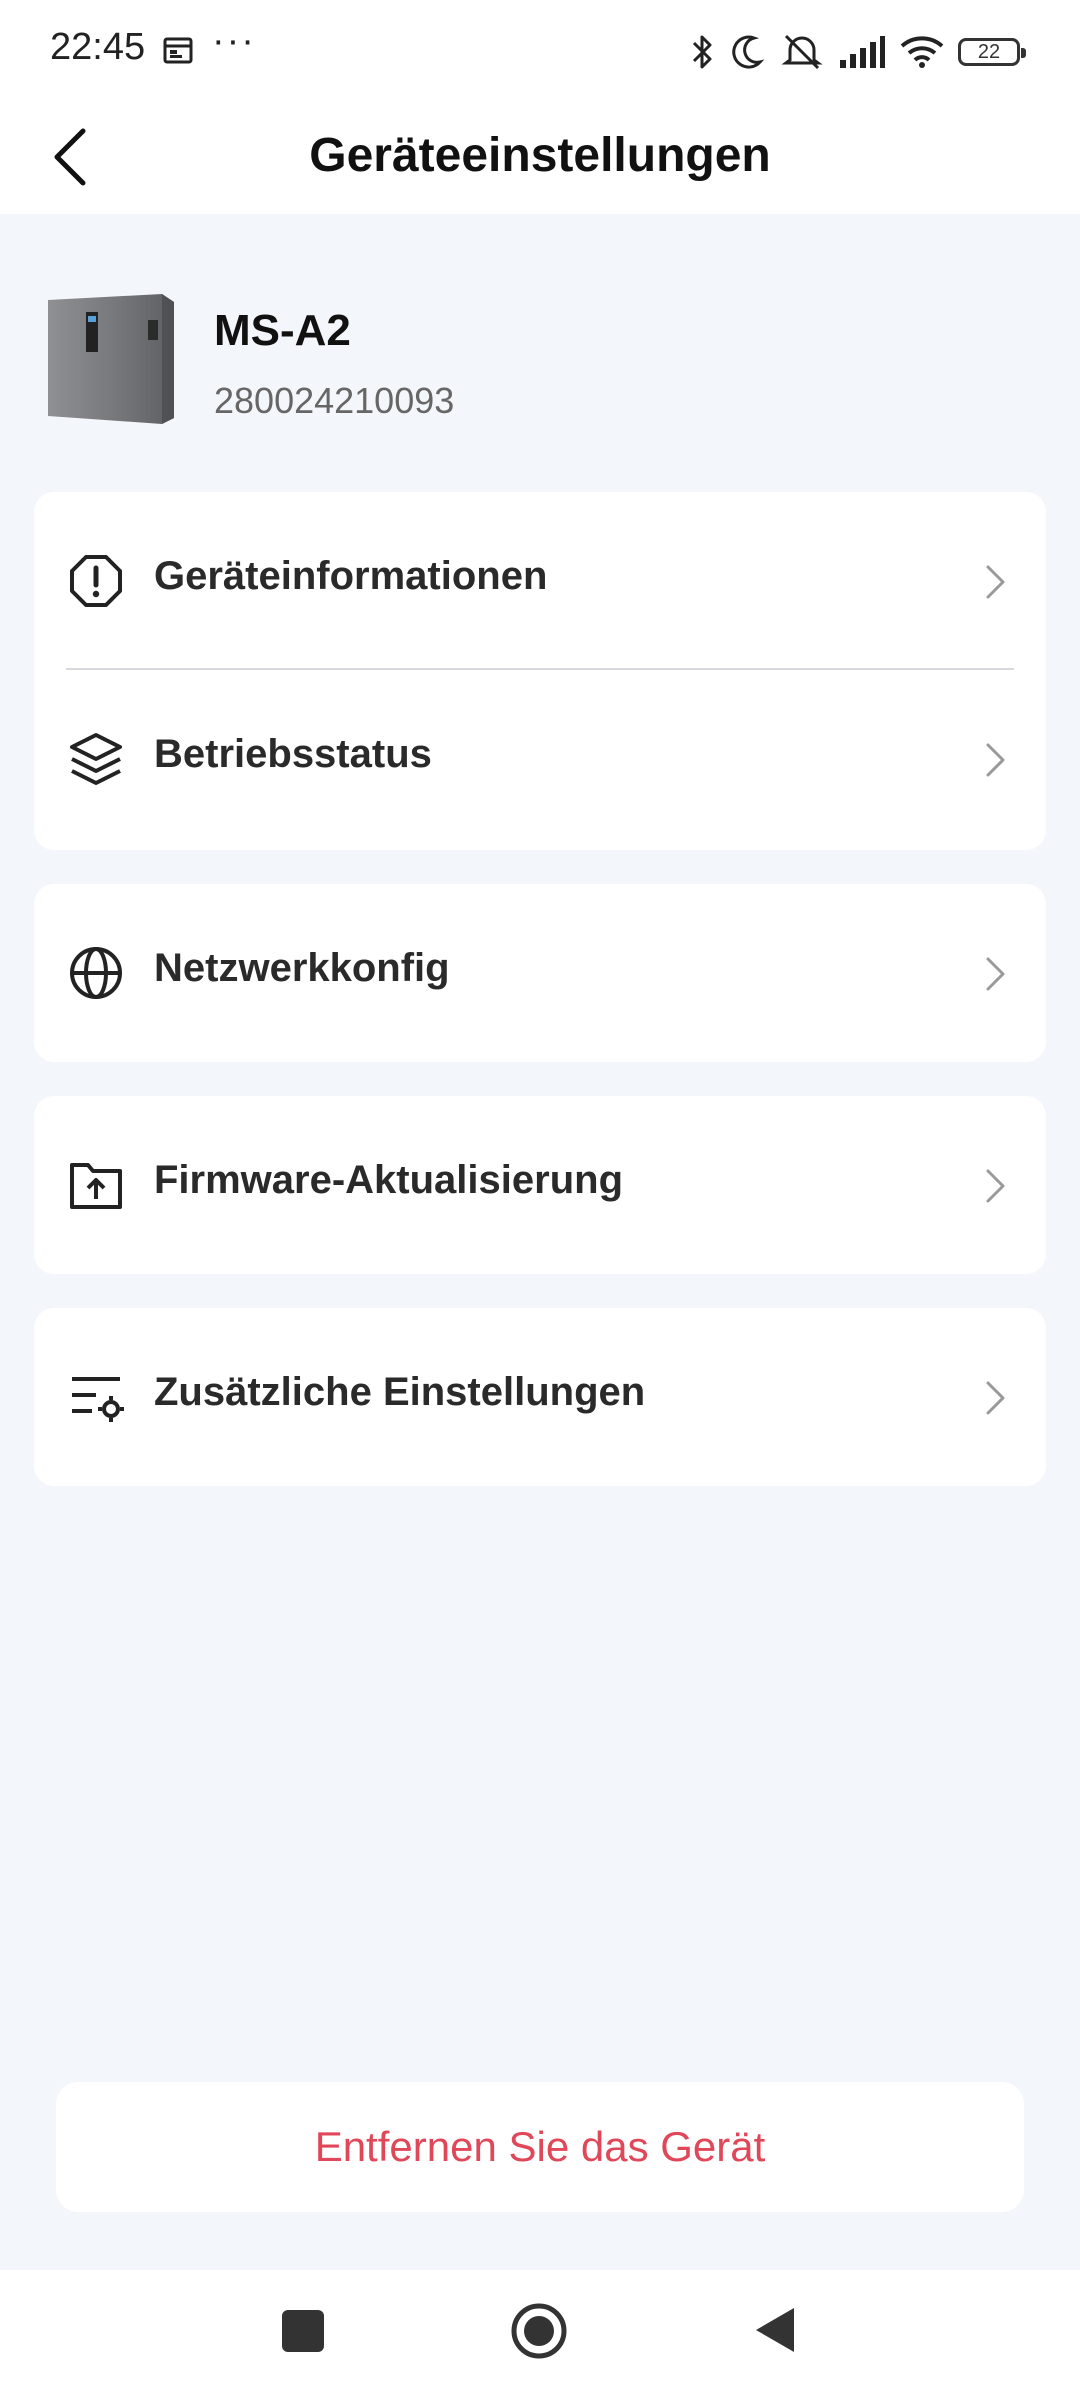  Describe the element at coordinates (540, 759) in the screenshot. I see `menu-item-operating-status: Betriebsstatus` at that location.